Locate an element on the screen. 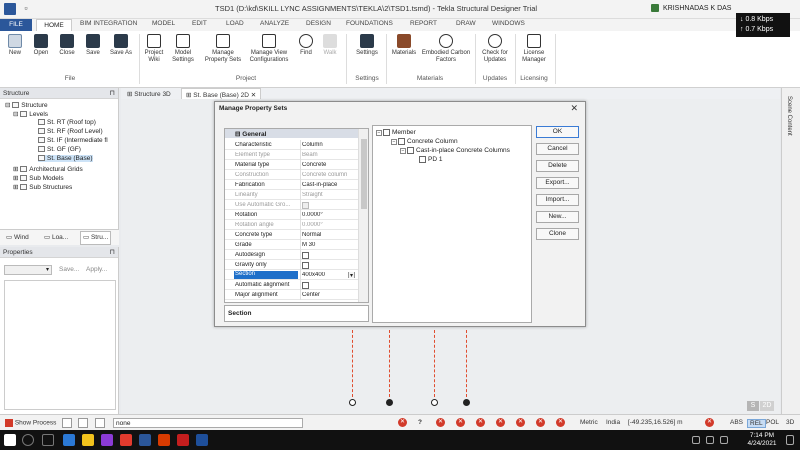 The height and width of the screenshot is (450, 800). property-value: 400x400 ▾ is located at coordinates (329, 275).